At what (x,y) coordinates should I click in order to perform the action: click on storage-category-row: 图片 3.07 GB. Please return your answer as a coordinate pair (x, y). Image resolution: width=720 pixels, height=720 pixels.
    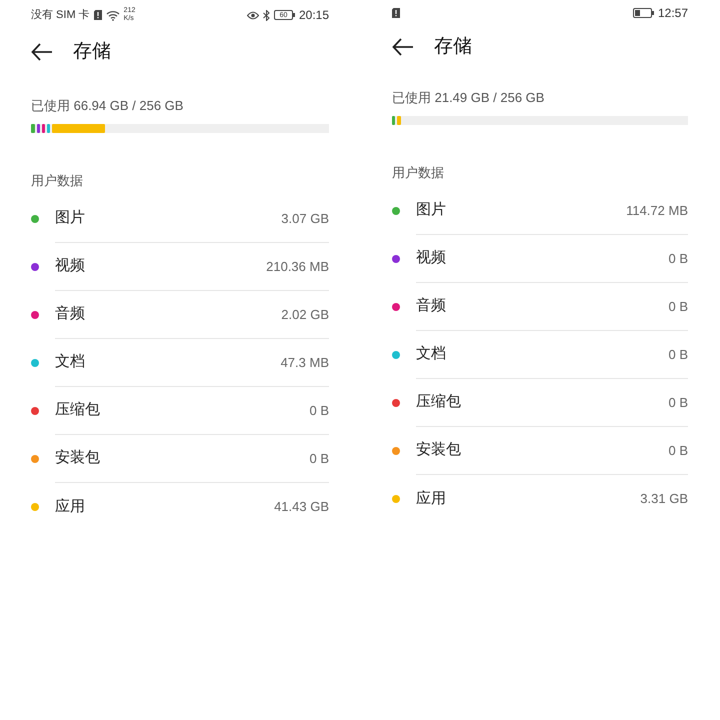
    Looking at the image, I should click on (180, 219).